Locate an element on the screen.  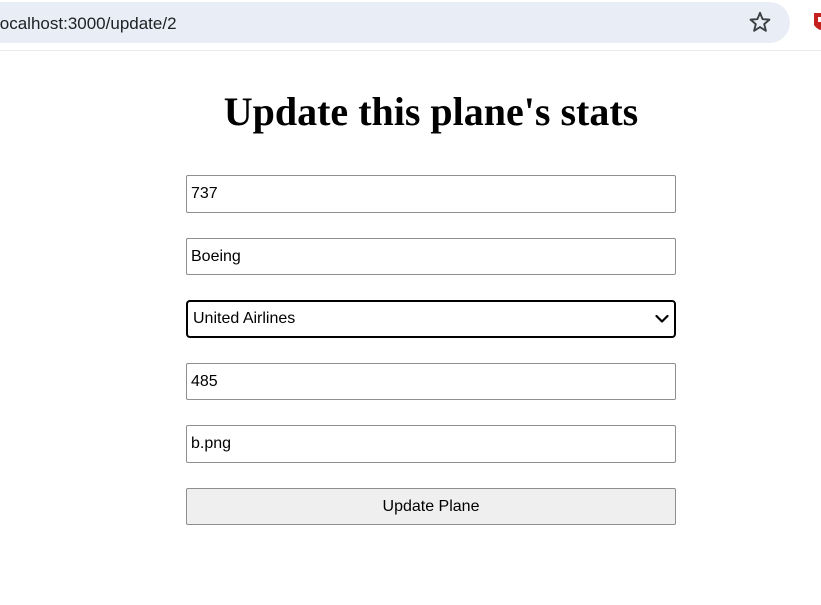
page-title: Update this plane's stats is located at coordinates (431, 111).